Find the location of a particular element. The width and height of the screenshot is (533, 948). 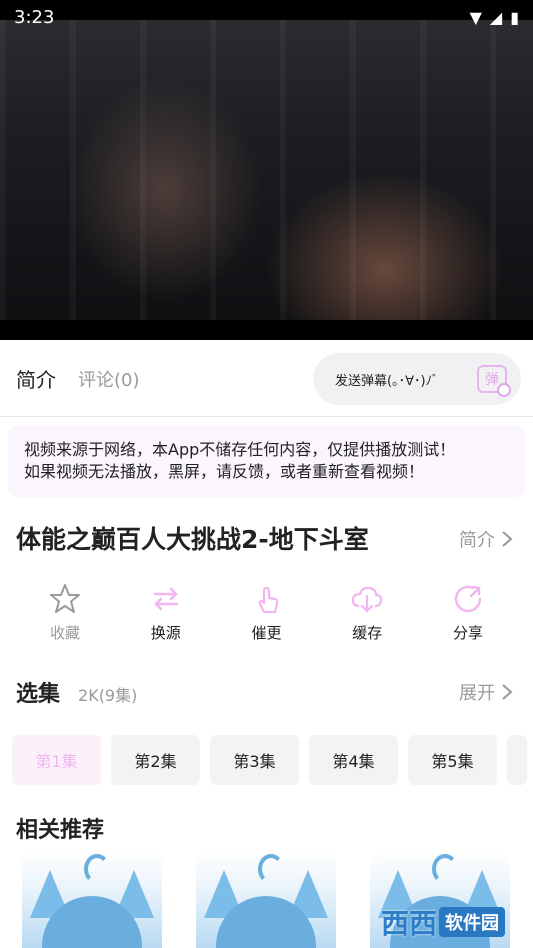

notice-line-1: 视频来源于网络，本App不储存任何内容，仅提供播放测试！ is located at coordinates (240, 449).